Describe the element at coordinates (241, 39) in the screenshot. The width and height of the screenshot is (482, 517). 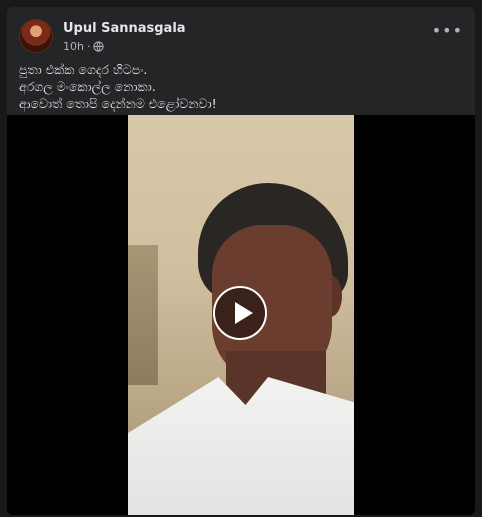
I see `post-header: Upul Sannasgala 10h · •••` at that location.